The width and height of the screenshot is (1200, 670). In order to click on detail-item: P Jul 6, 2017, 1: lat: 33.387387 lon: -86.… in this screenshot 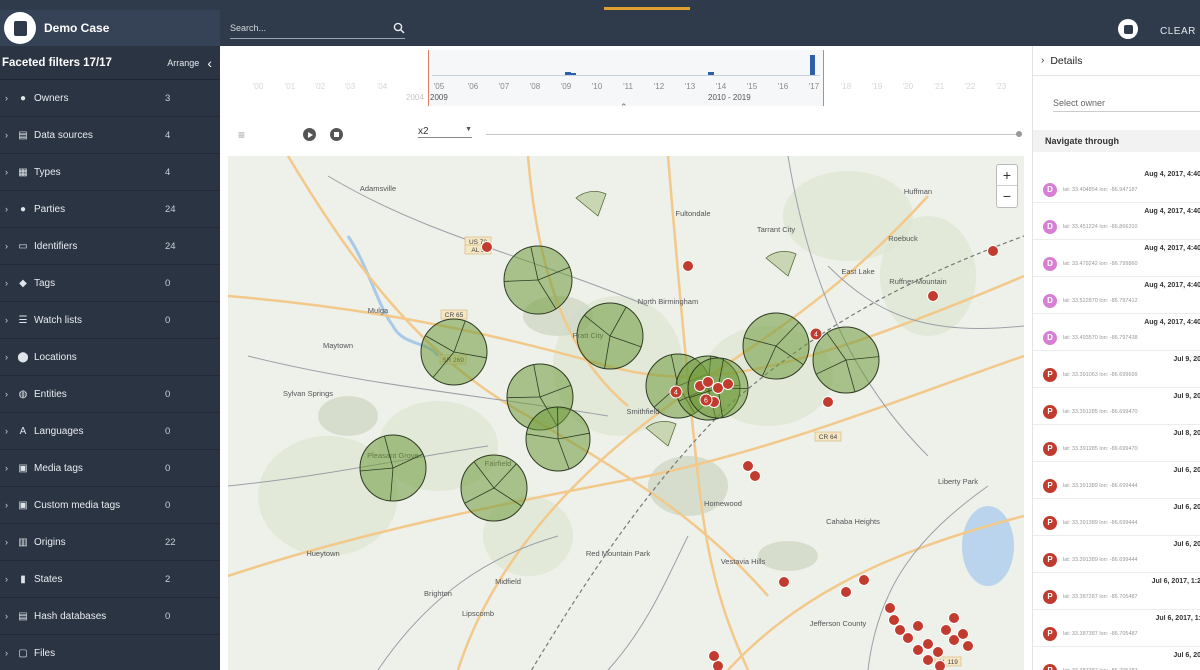, I will do `click(1116, 628)`.